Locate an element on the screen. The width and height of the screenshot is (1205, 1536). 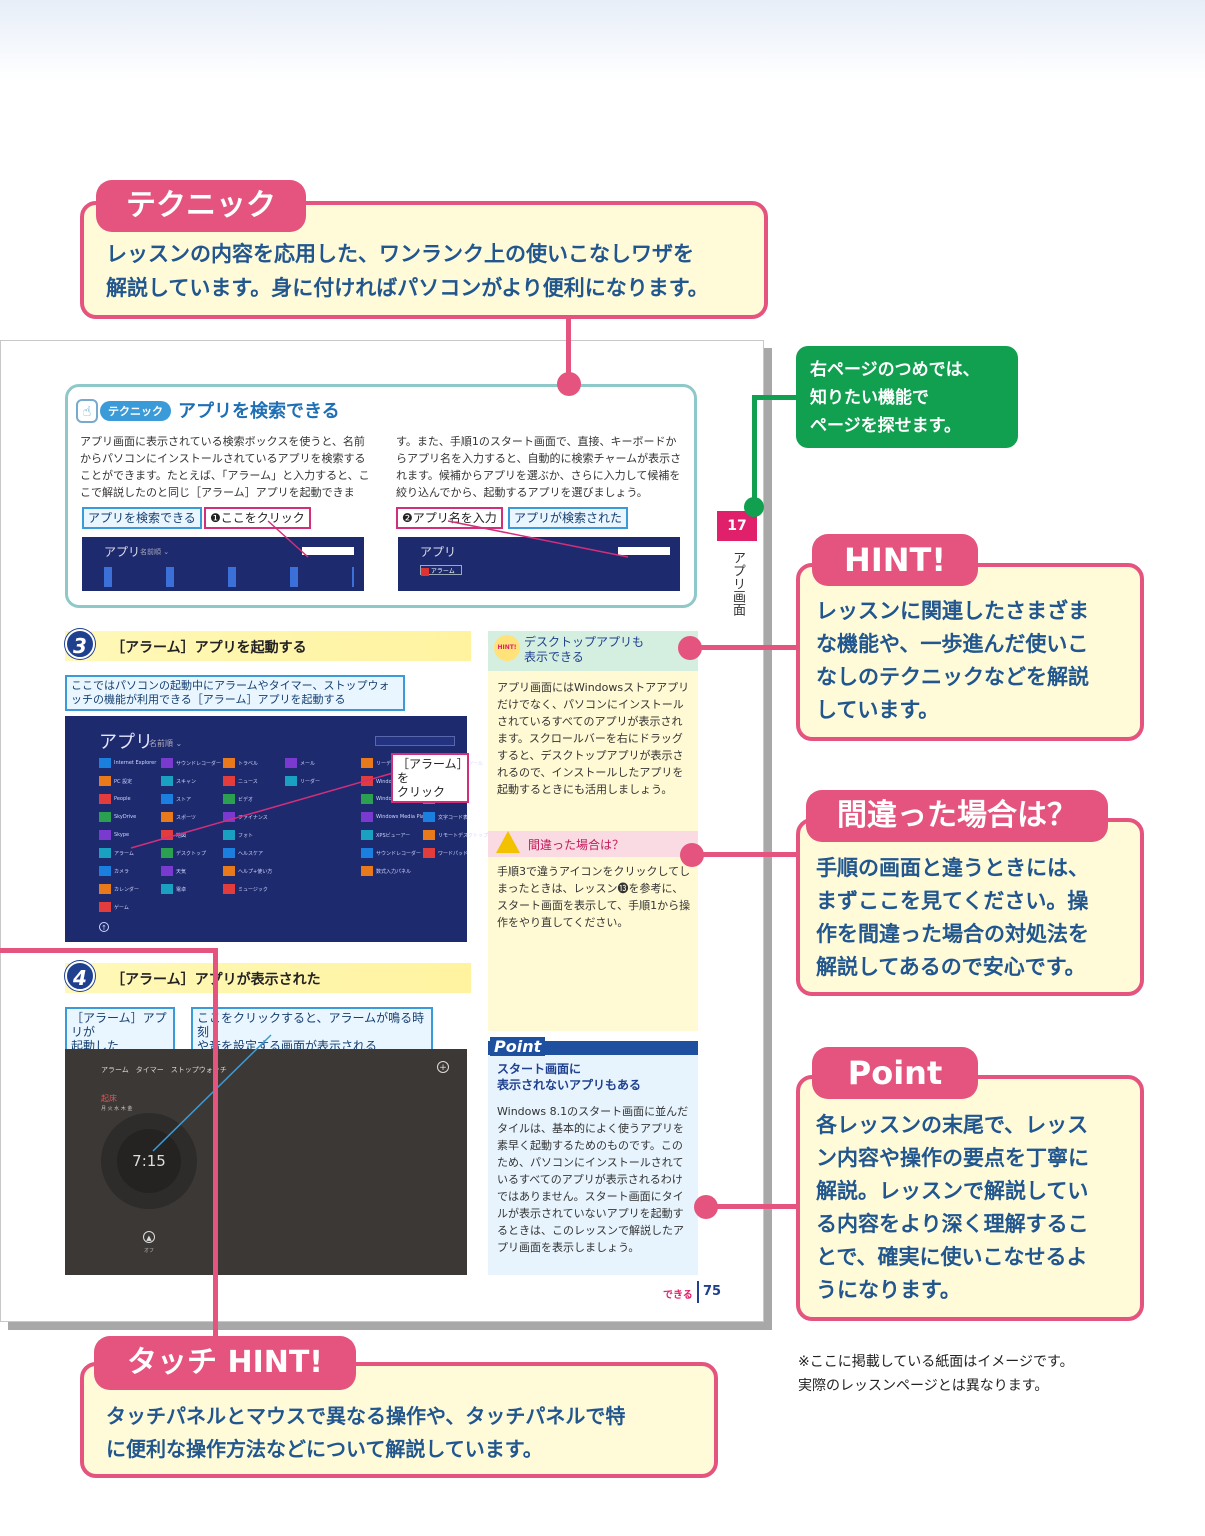
touch-connector-h is located at coordinates (109, 950).